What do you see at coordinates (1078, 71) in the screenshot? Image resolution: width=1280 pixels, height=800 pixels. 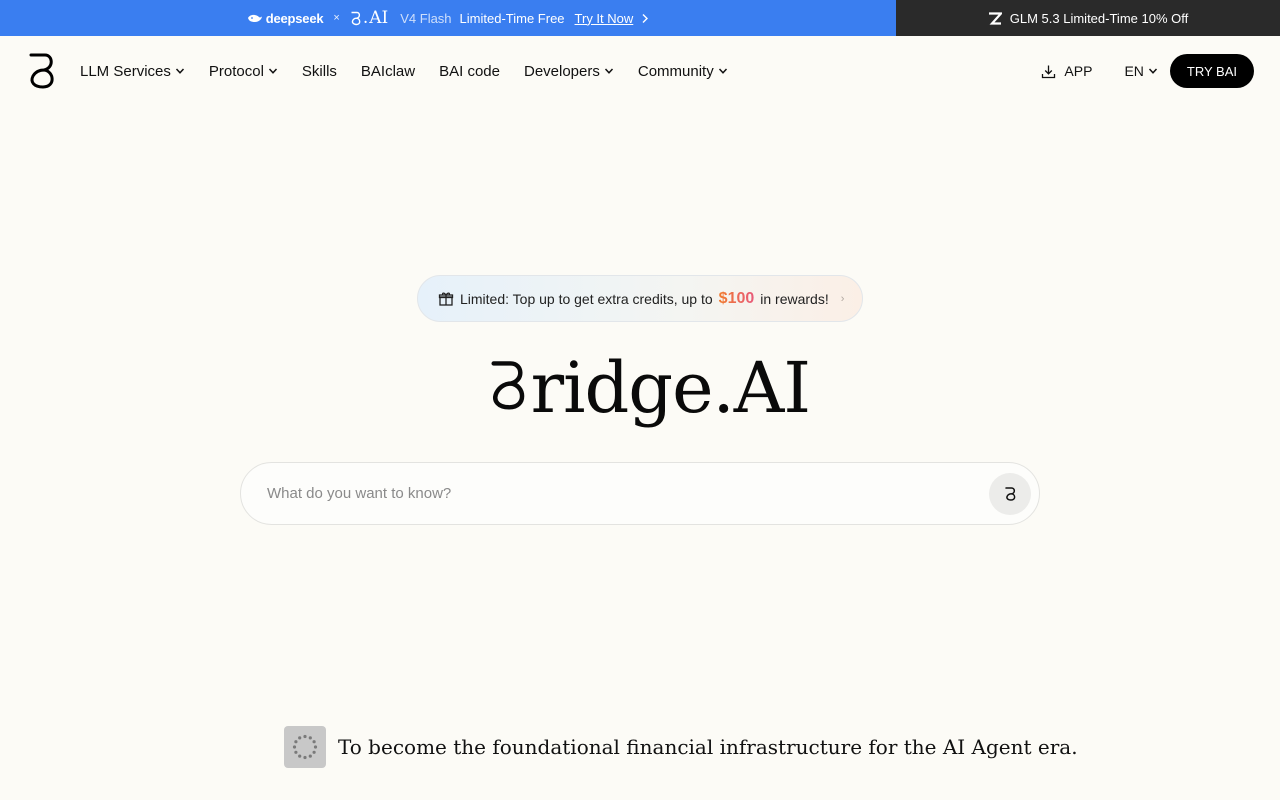 I see `app-label: APP` at bounding box center [1078, 71].